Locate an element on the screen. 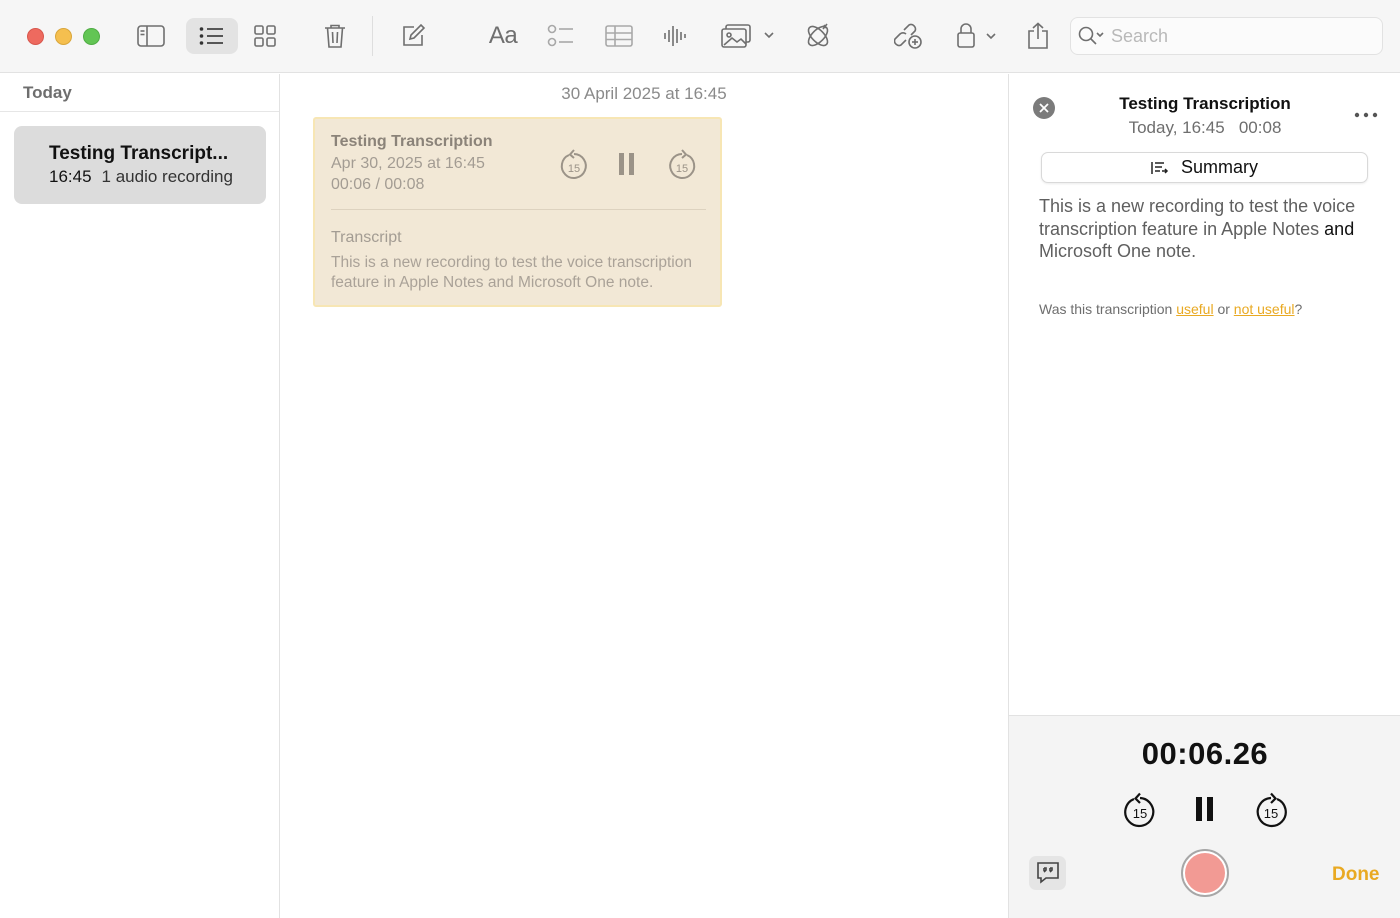  format-text-icon: Aa is located at coordinates (503, 36).